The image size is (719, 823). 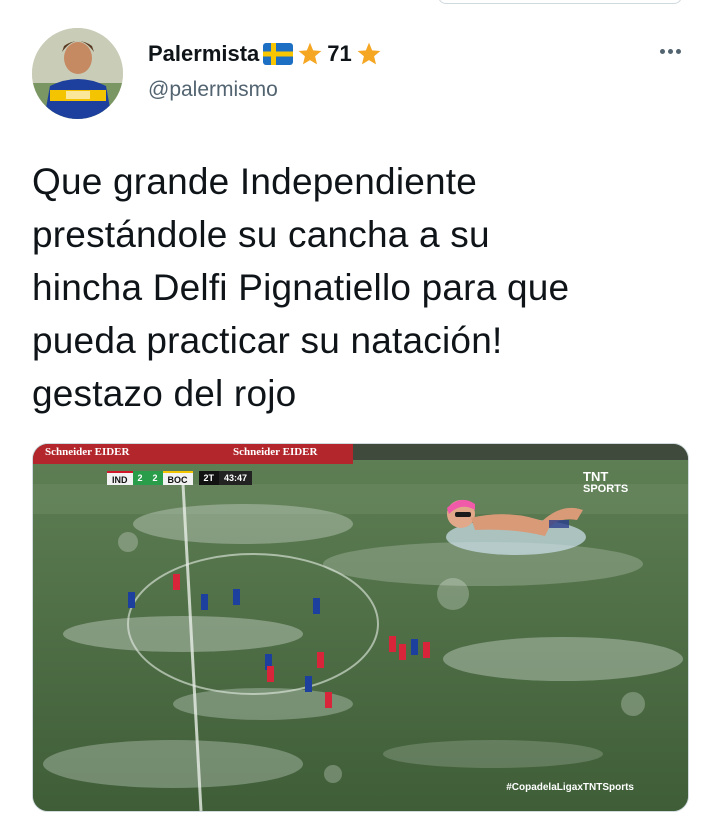 I want to click on author-name-row: Palermista 71, so click(x=265, y=54).